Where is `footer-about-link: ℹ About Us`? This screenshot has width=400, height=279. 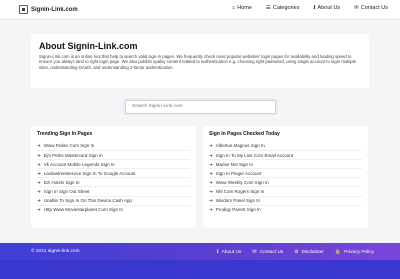 footer-about-link: ℹ About Us is located at coordinates (229, 252).